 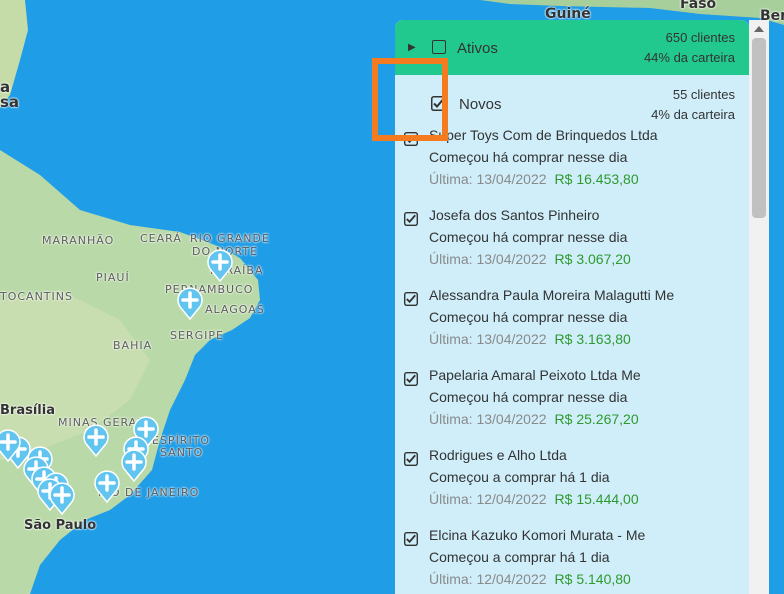 What do you see at coordinates (572, 47) in the screenshot?
I see `group-ativos-header: ▶ Ativos 650 clientes 44% da carteira` at bounding box center [572, 47].